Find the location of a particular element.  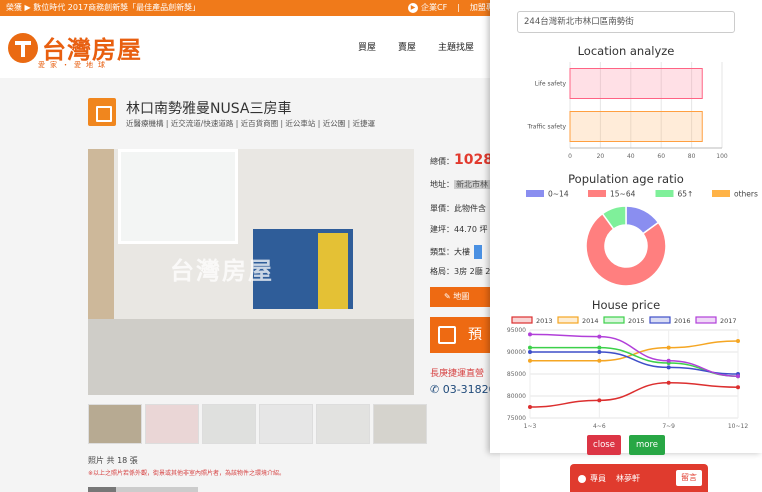

logo-slogan: 愛家・愛地球 is located at coordinates (74, 65).